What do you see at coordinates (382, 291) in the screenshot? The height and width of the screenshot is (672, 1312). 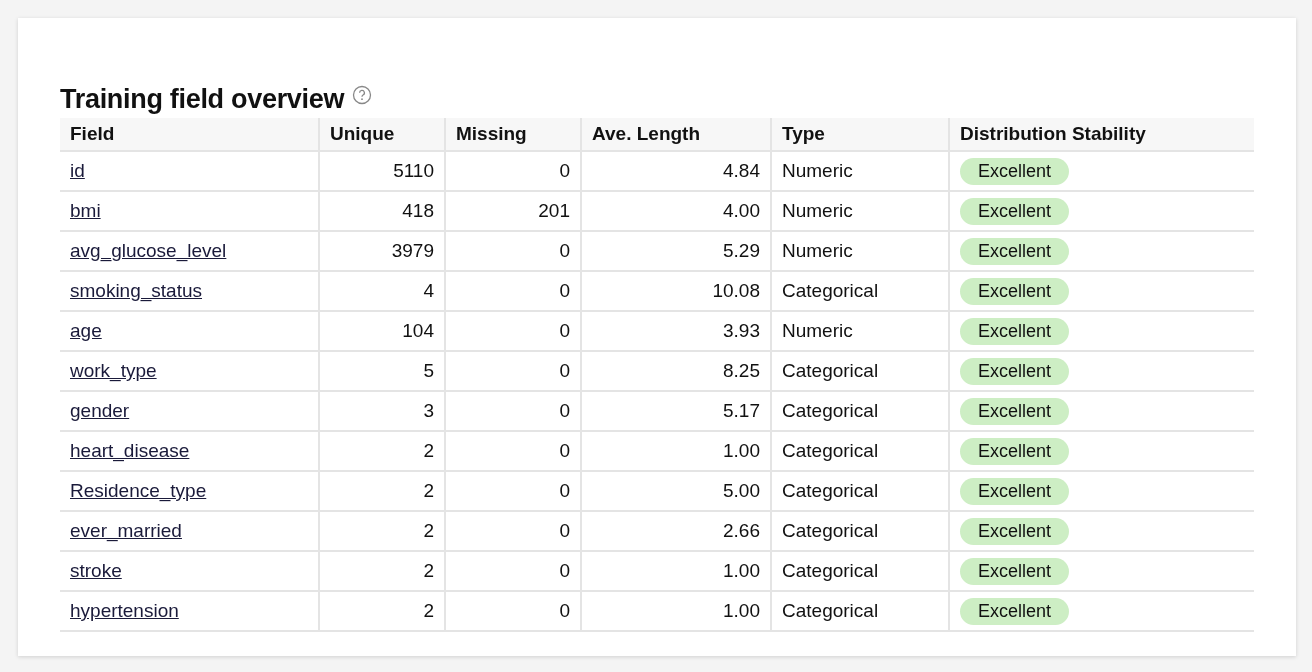 I see `table-cell: 4` at bounding box center [382, 291].